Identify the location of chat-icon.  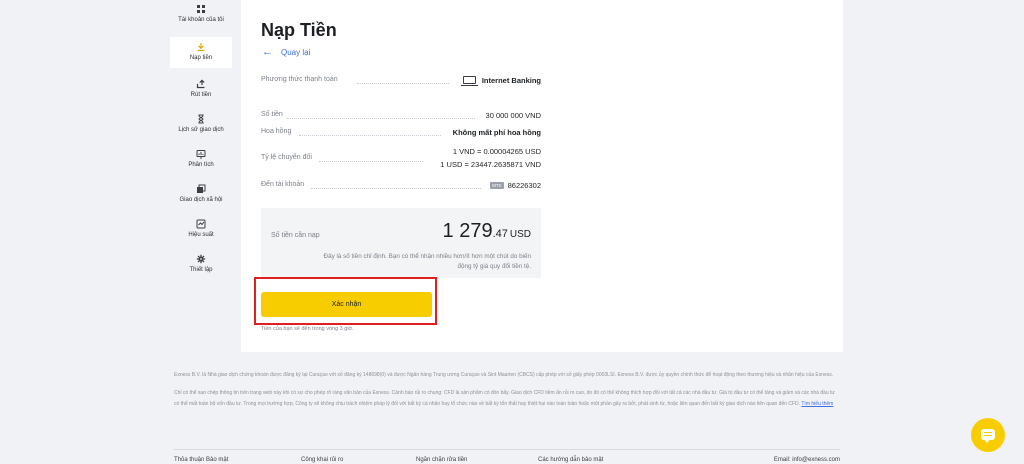
(988, 436).